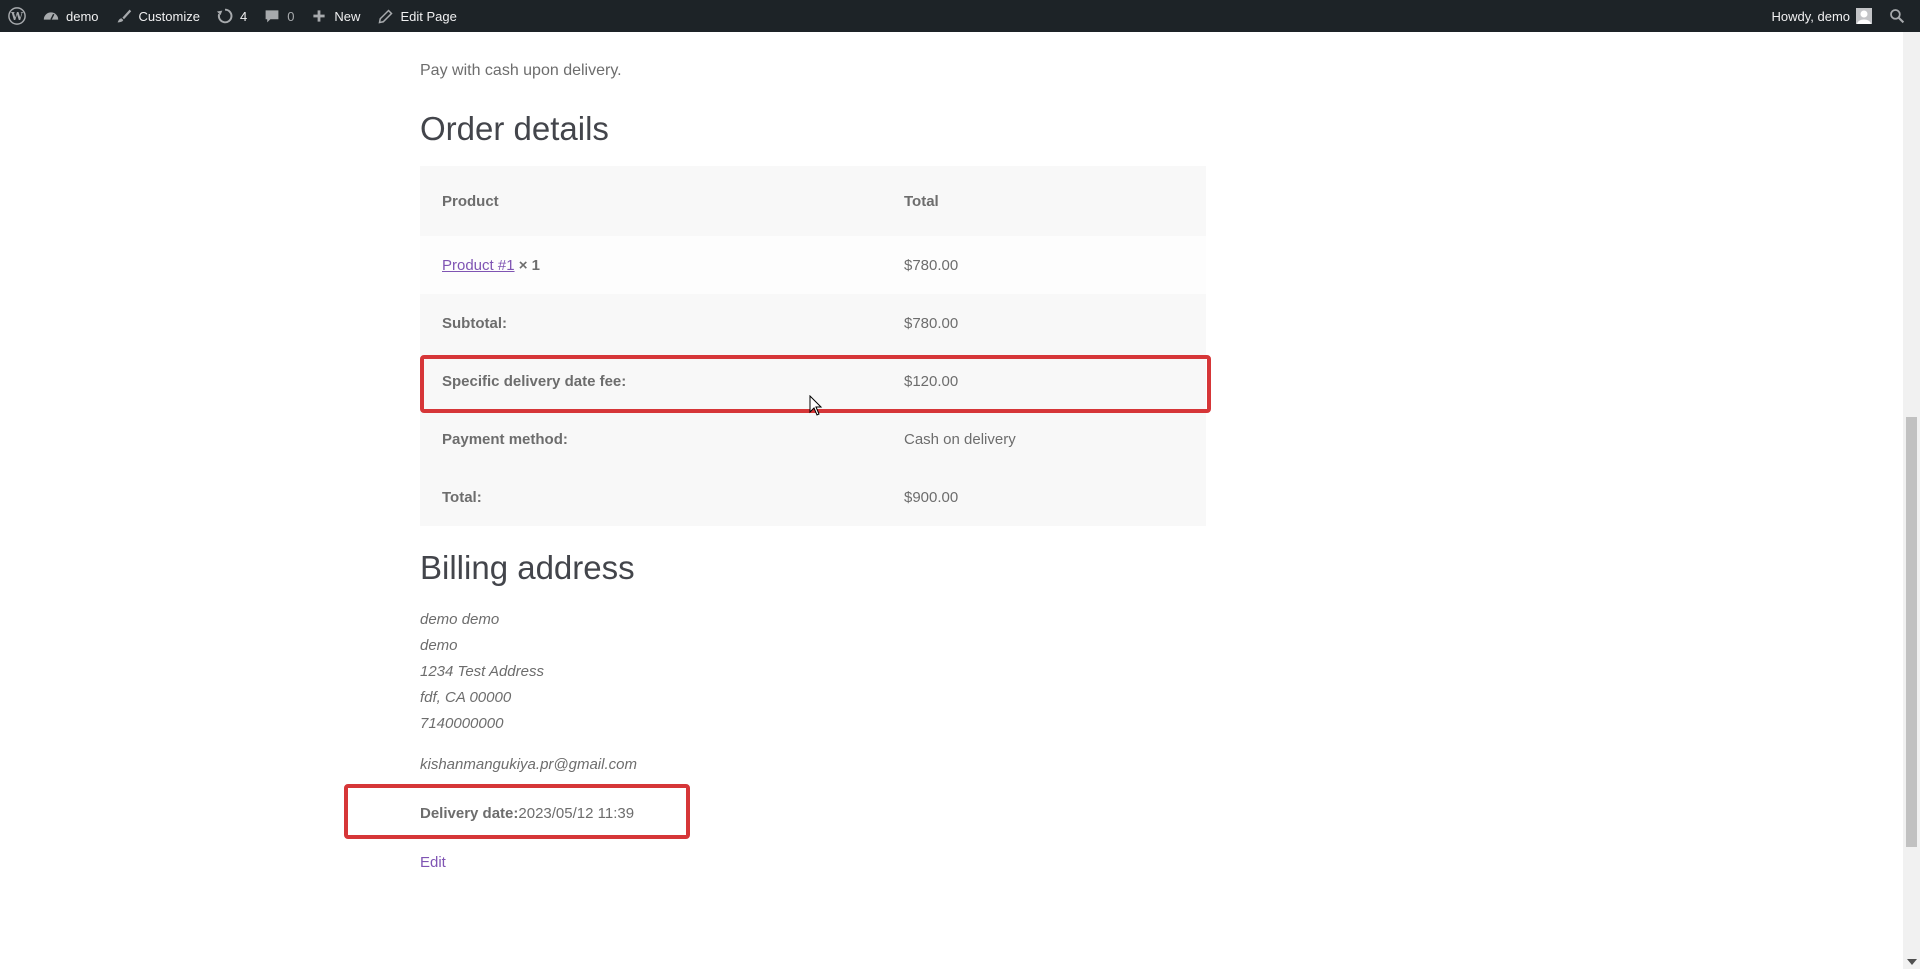 The height and width of the screenshot is (969, 1920). I want to click on site-name-menu: demo, so click(70, 16).